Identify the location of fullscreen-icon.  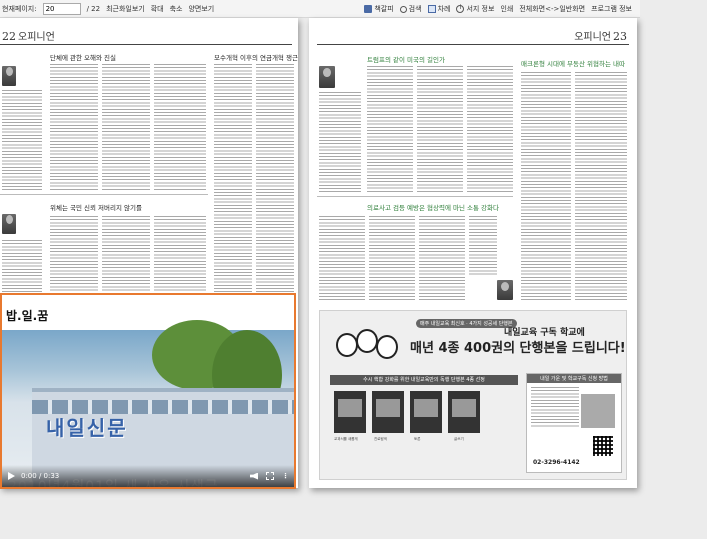
(270, 476).